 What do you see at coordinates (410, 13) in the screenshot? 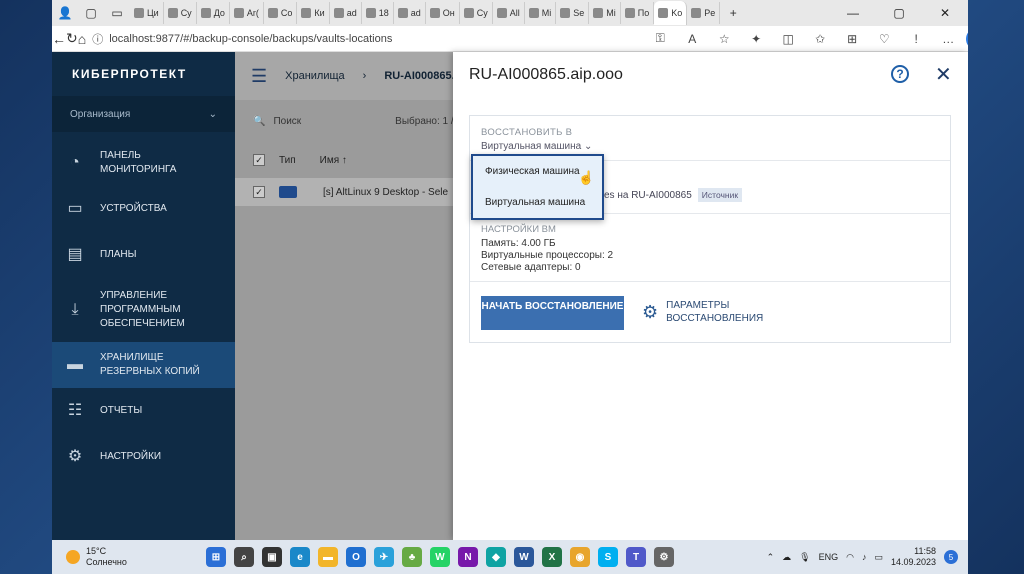
I see `tab-8: ad` at bounding box center [410, 13].